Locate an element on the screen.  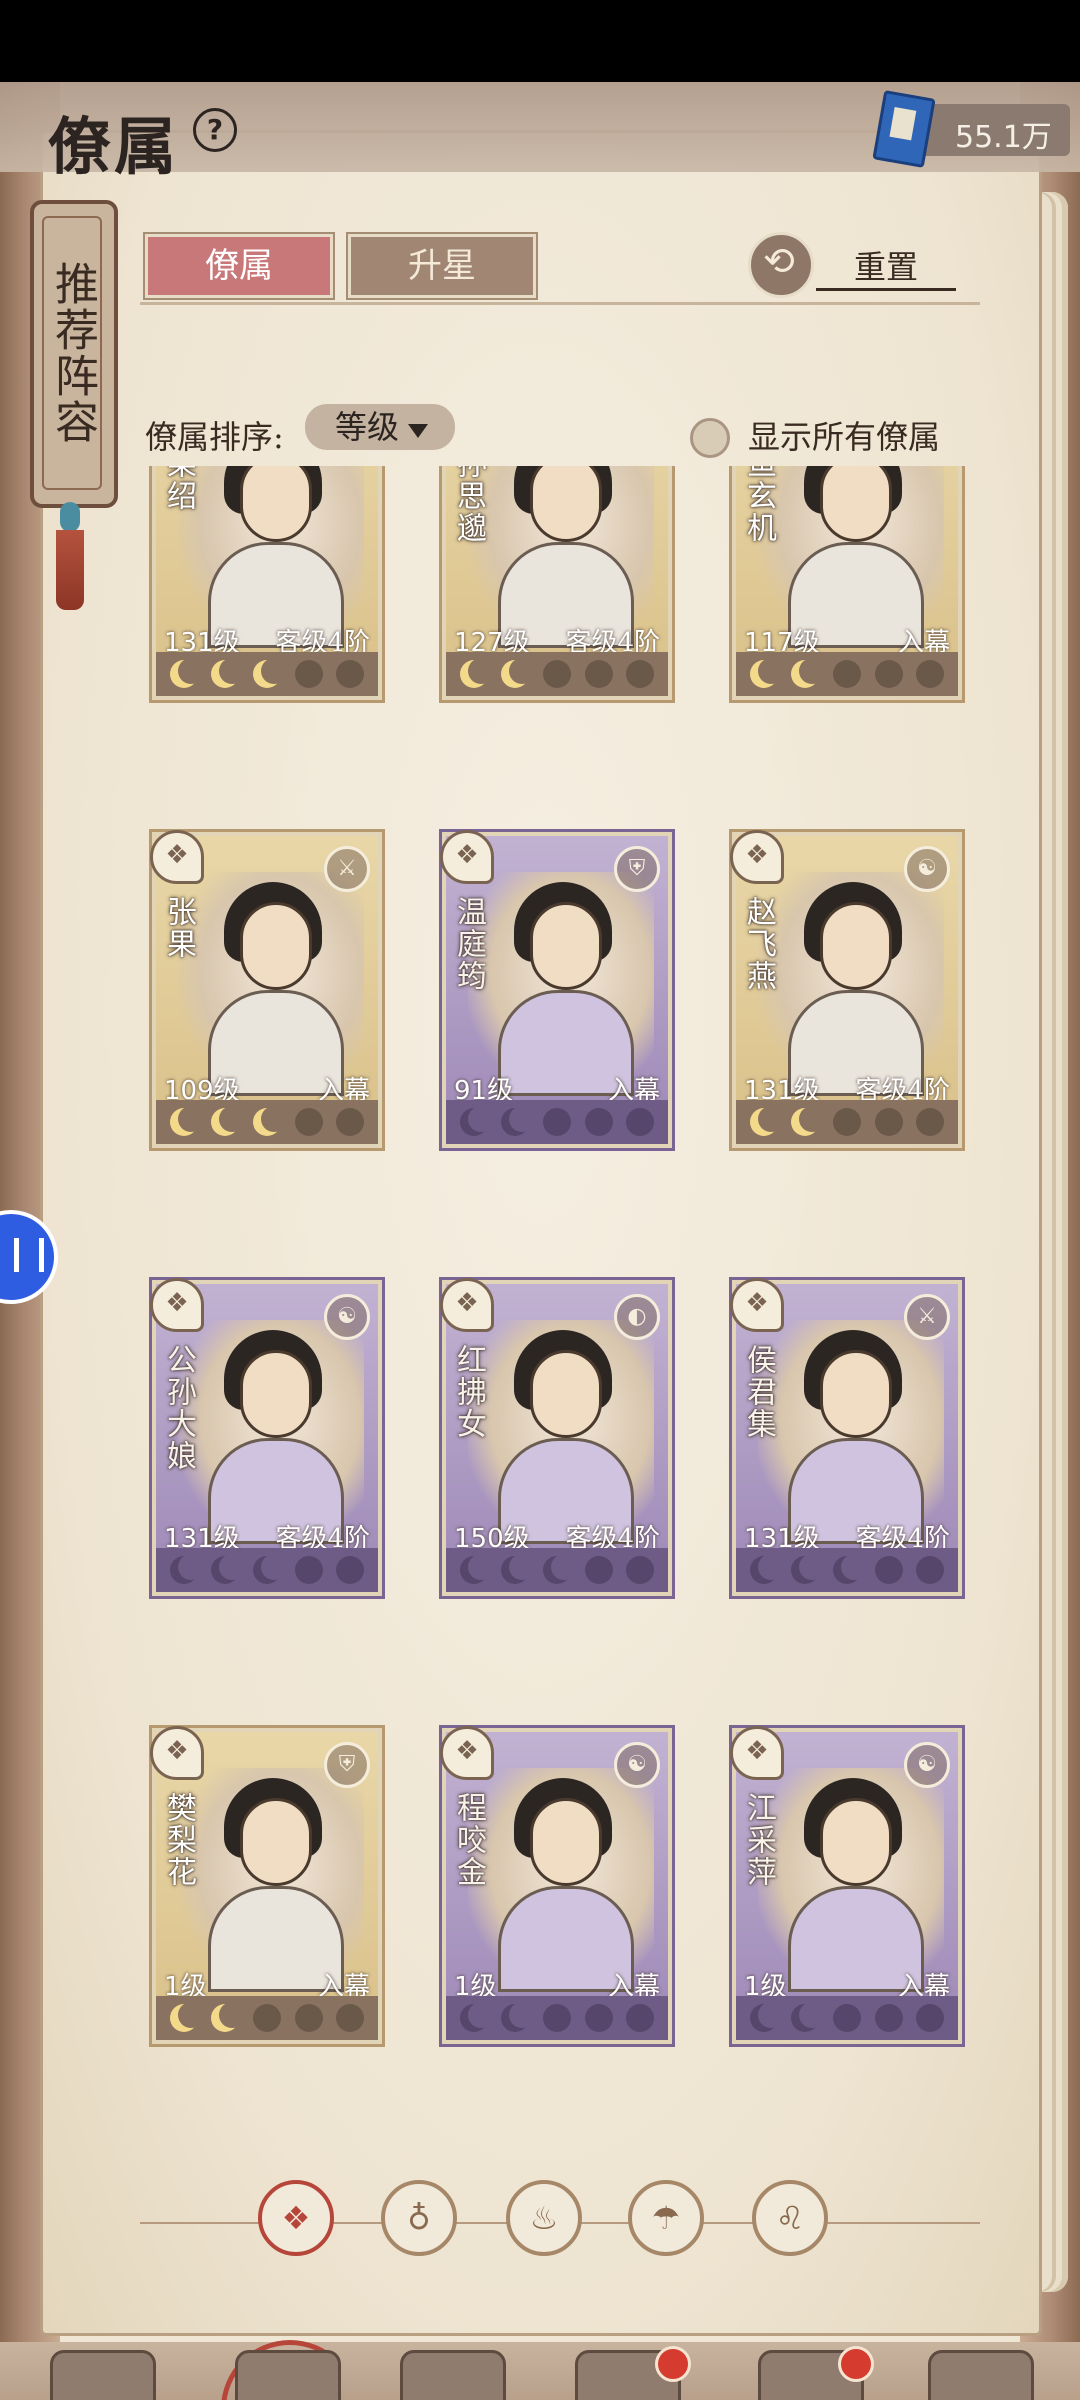
nav-item: 九州 is located at coordinates (978, 2373).